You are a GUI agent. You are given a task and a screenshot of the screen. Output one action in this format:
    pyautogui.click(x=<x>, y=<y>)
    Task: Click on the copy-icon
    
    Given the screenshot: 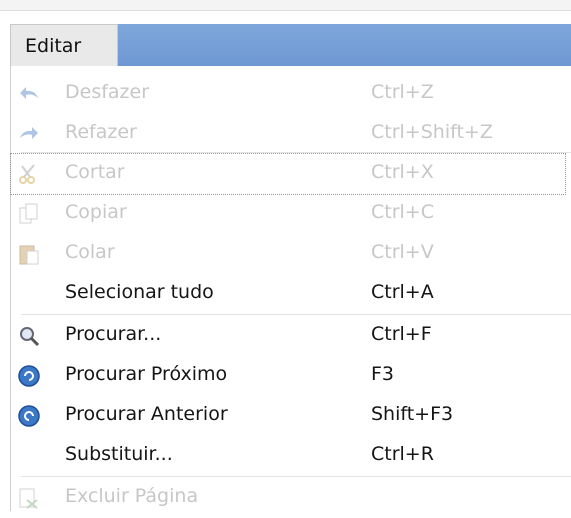 What is the action you would take?
    pyautogui.click(x=29, y=214)
    